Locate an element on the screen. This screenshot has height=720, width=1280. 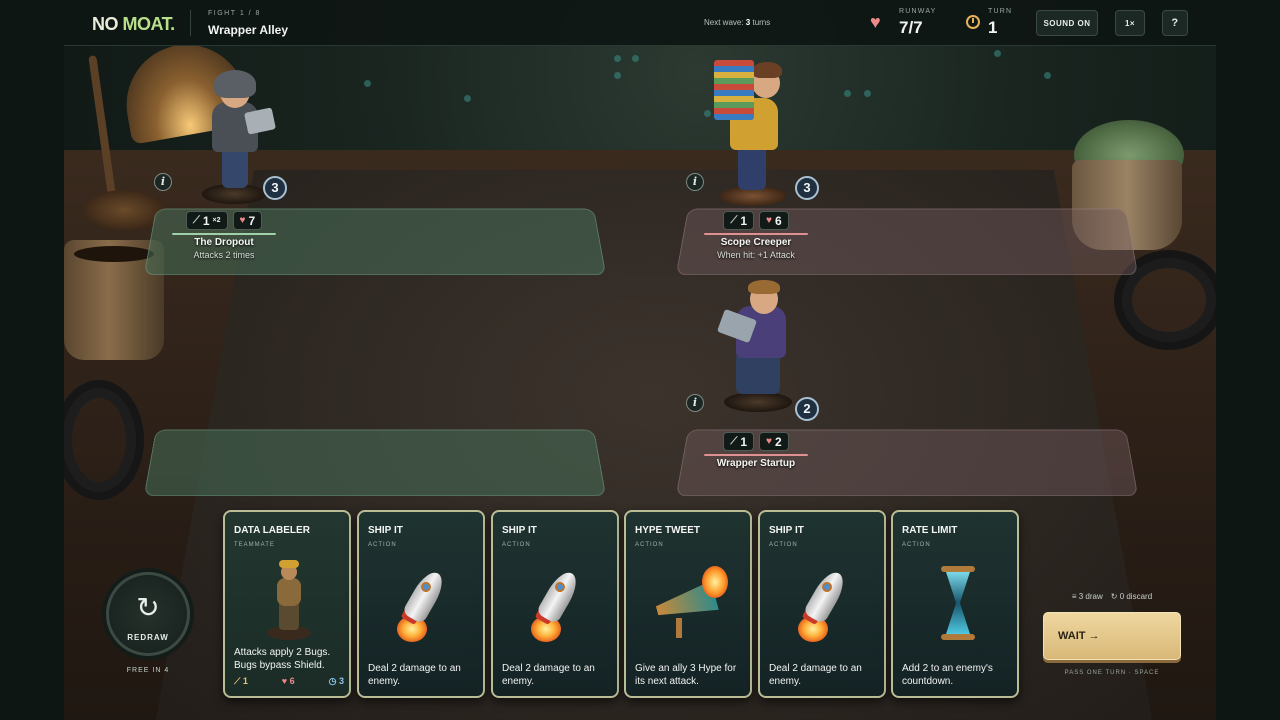
teammate-figure-icon is located at coordinates (289, 603).